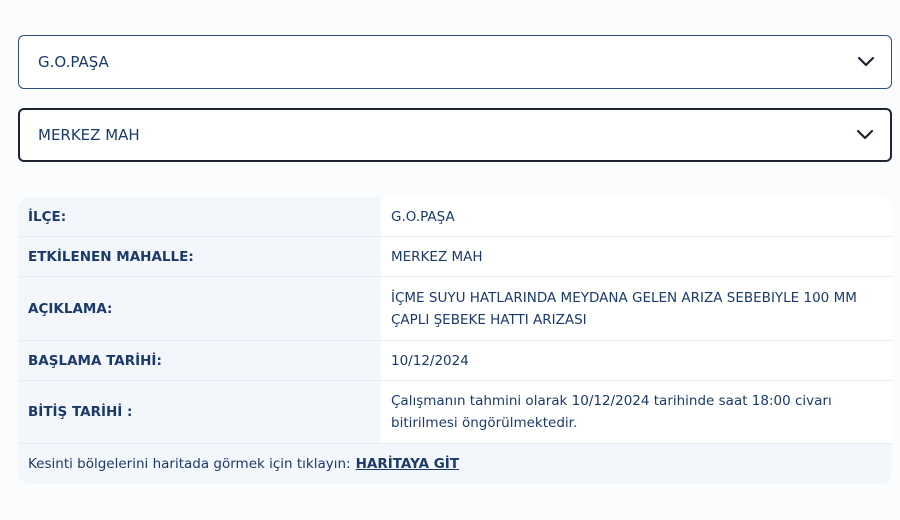 The image size is (900, 520). I want to click on row-label: BAŞLAMA TARİHİ:, so click(199, 360).